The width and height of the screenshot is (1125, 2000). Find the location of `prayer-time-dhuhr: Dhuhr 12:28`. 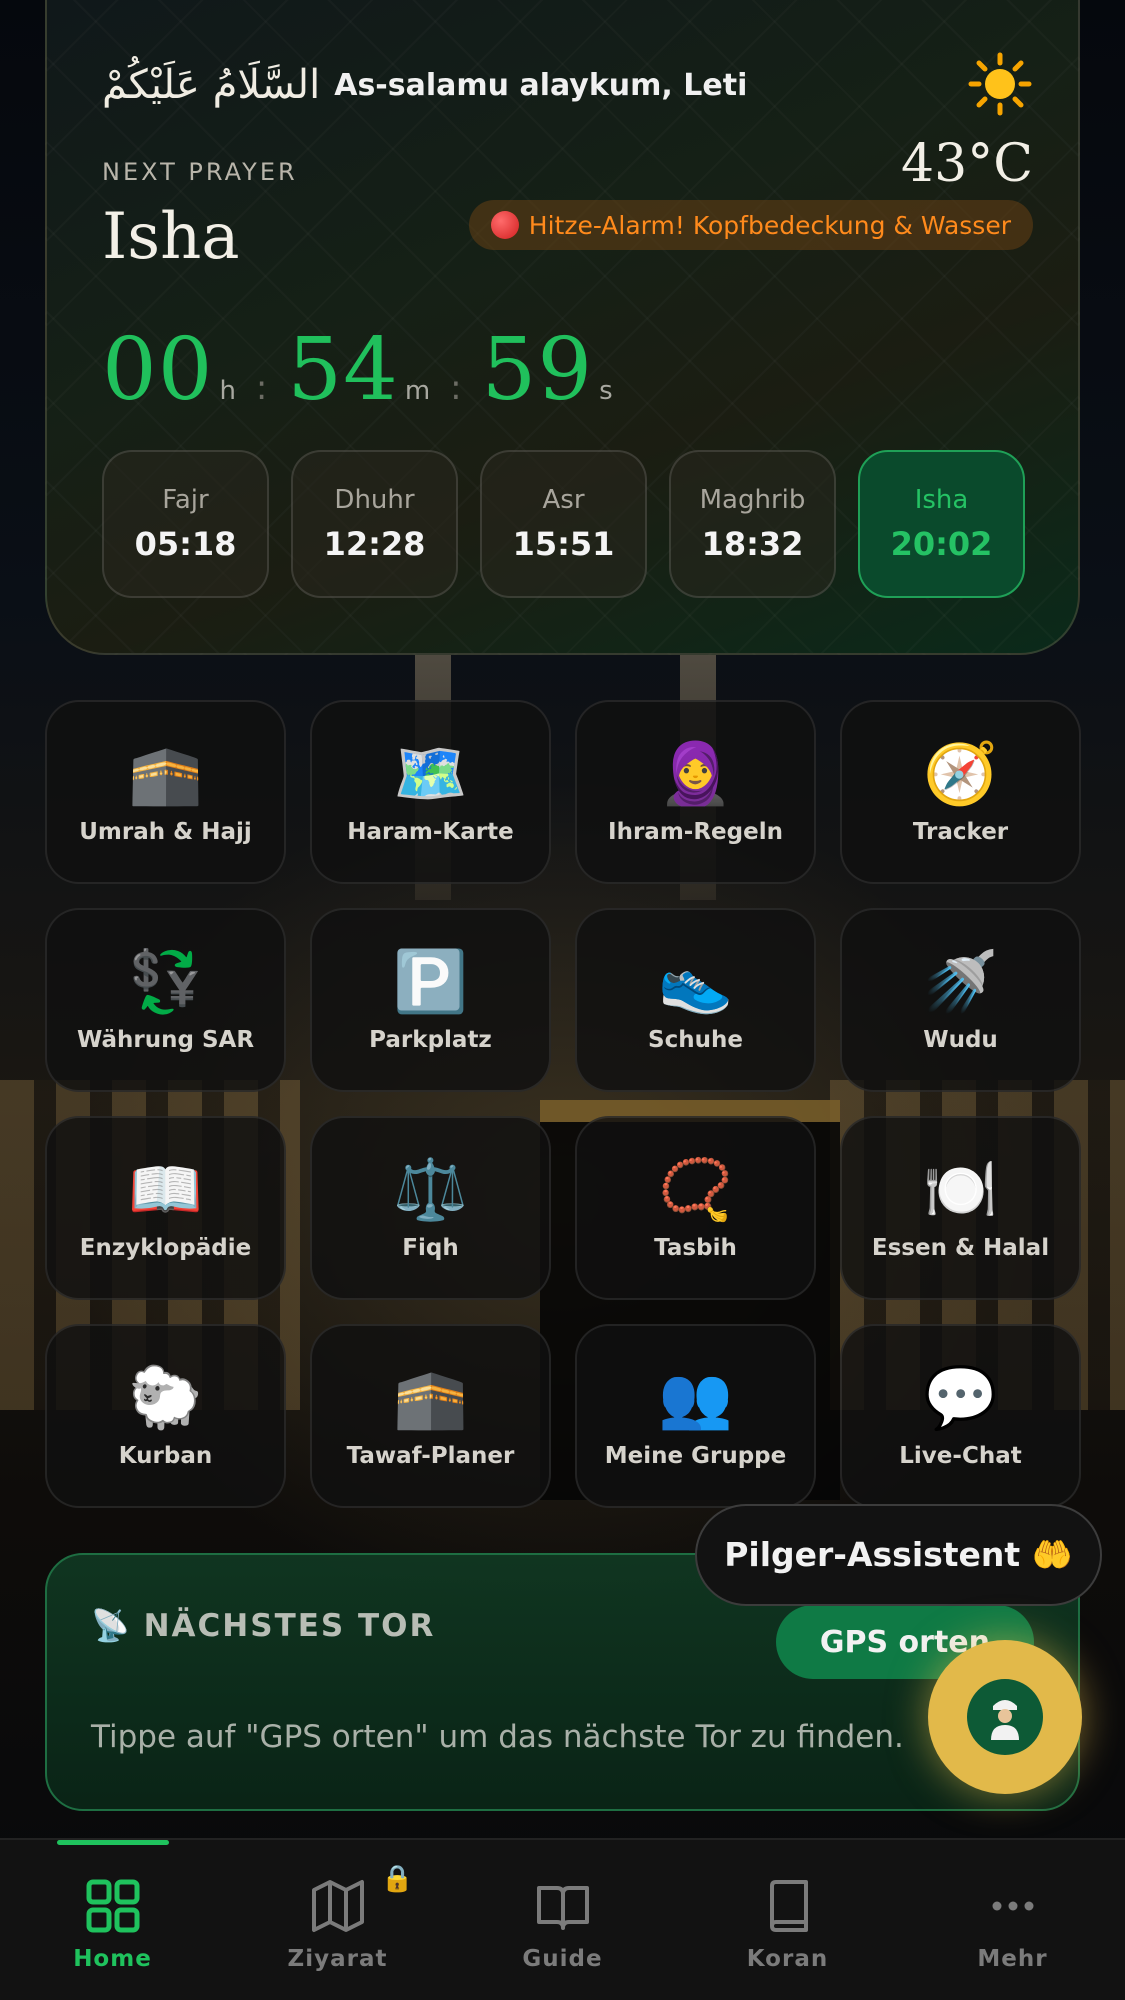

prayer-time-dhuhr: Dhuhr 12:28 is located at coordinates (374, 524).